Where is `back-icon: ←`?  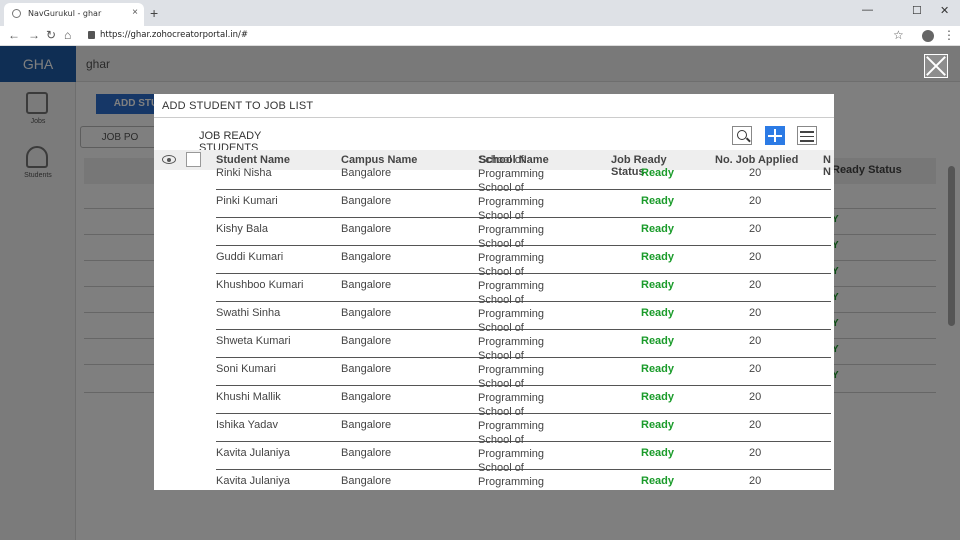
back-icon: ← is located at coordinates (14, 35).